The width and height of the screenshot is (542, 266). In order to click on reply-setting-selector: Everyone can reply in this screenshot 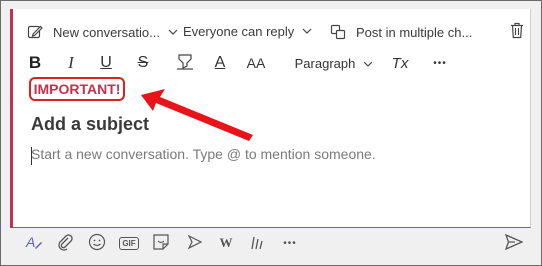, I will do `click(247, 31)`.